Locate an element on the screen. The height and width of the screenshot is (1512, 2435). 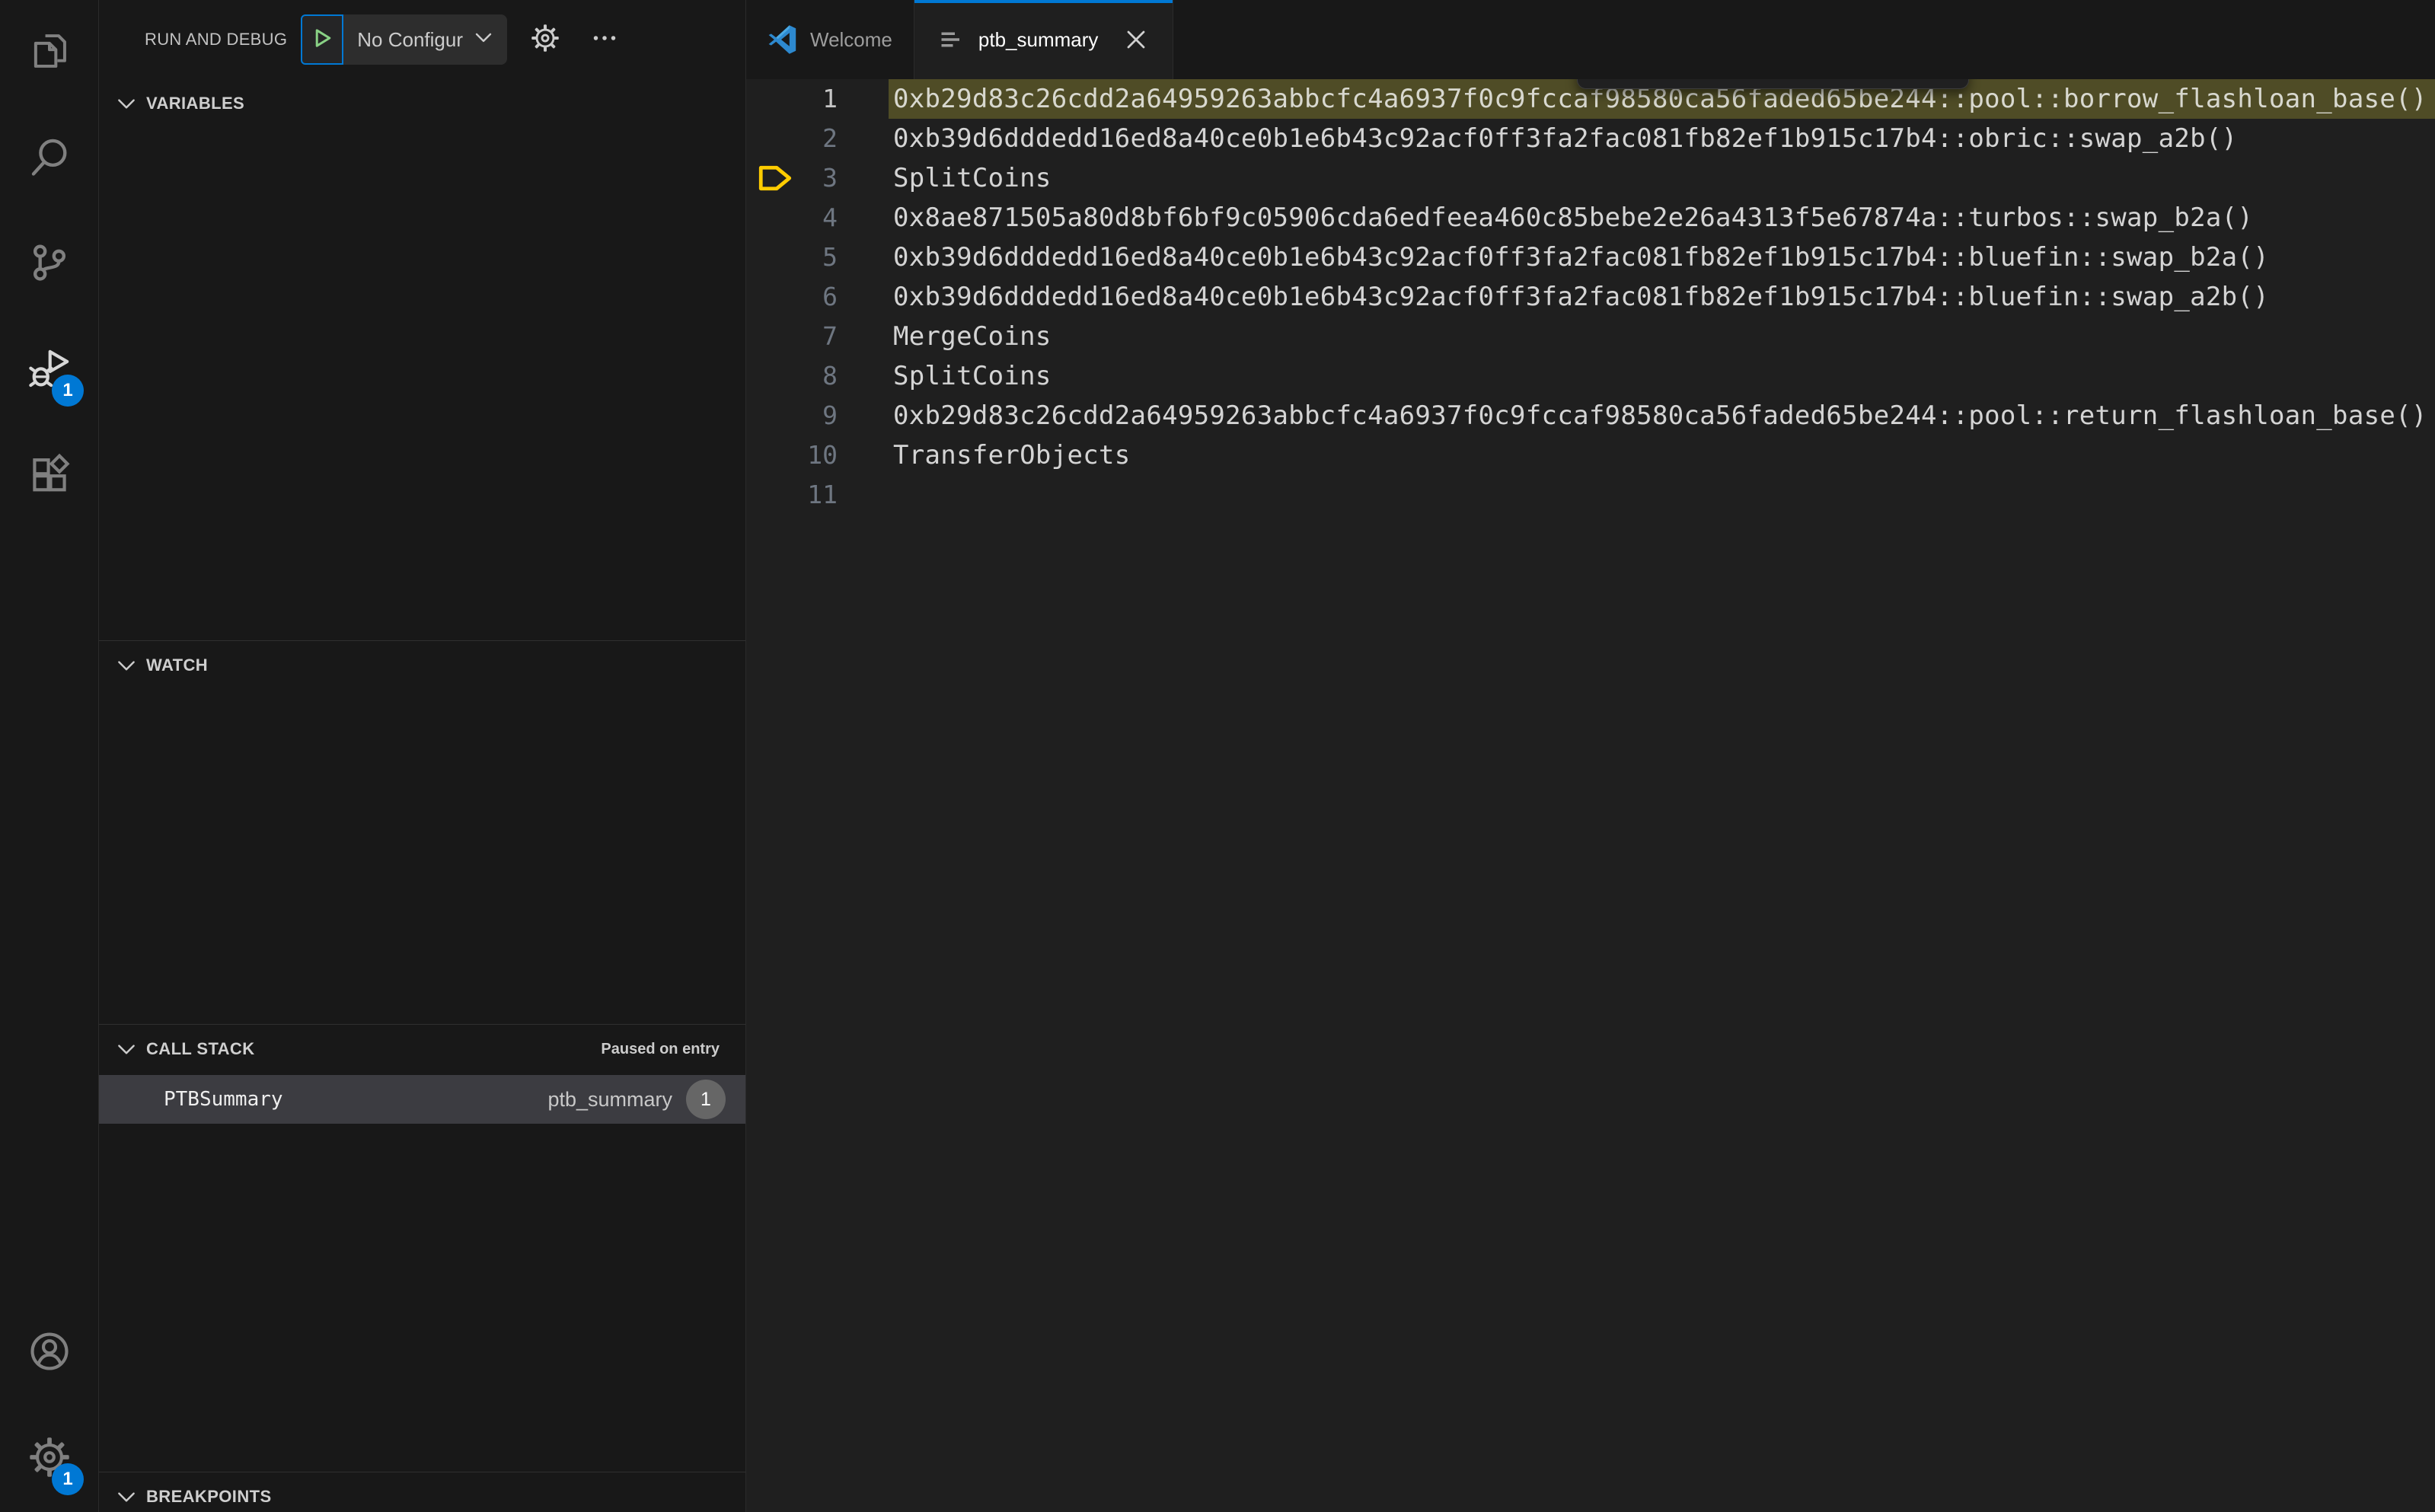
line-number: 6 is located at coordinates (792, 297).